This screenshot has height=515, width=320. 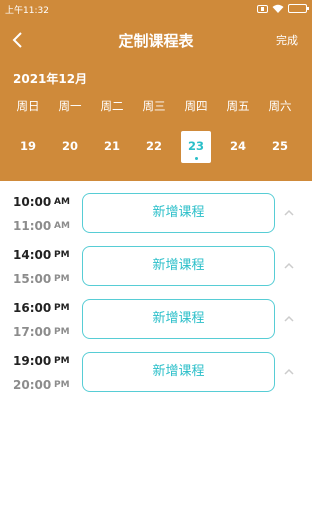 I want to click on weekday-label: 周三, so click(x=154, y=106).